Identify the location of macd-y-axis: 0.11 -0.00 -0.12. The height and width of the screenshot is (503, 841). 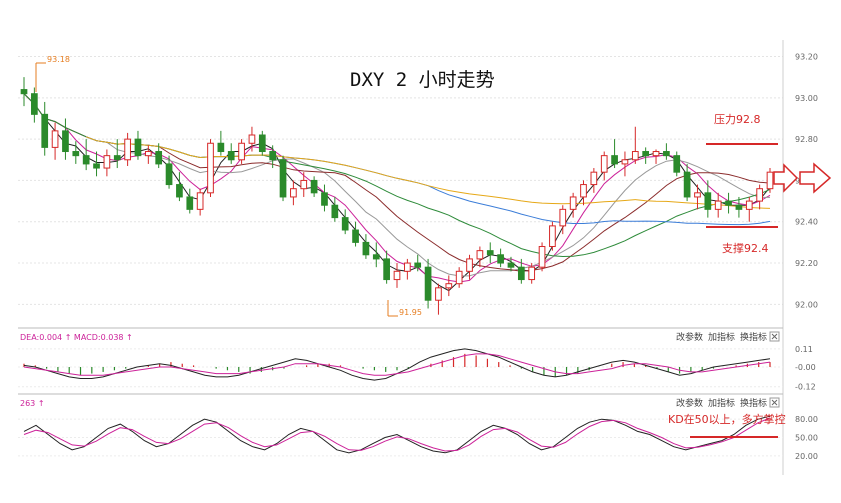
(805, 368).